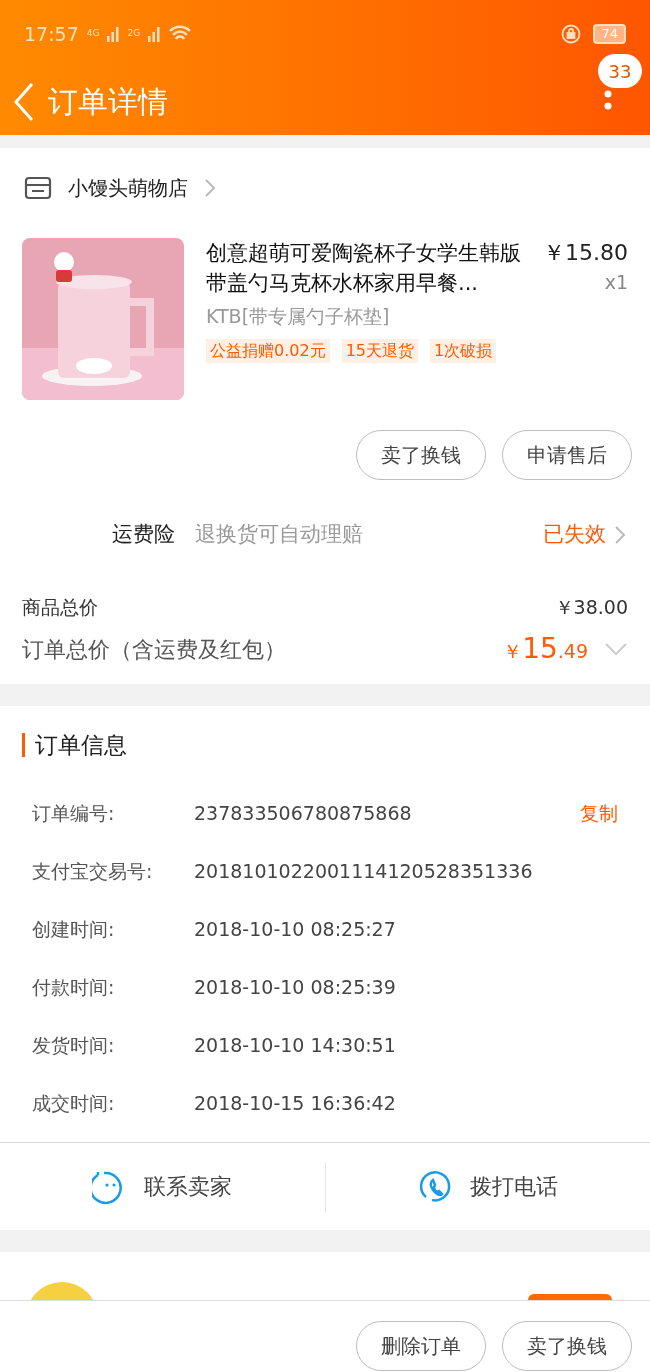 This screenshot has width=650, height=1372. Describe the element at coordinates (295, 987) in the screenshot. I see `info-value: 2018-10-10 08:25:39` at that location.